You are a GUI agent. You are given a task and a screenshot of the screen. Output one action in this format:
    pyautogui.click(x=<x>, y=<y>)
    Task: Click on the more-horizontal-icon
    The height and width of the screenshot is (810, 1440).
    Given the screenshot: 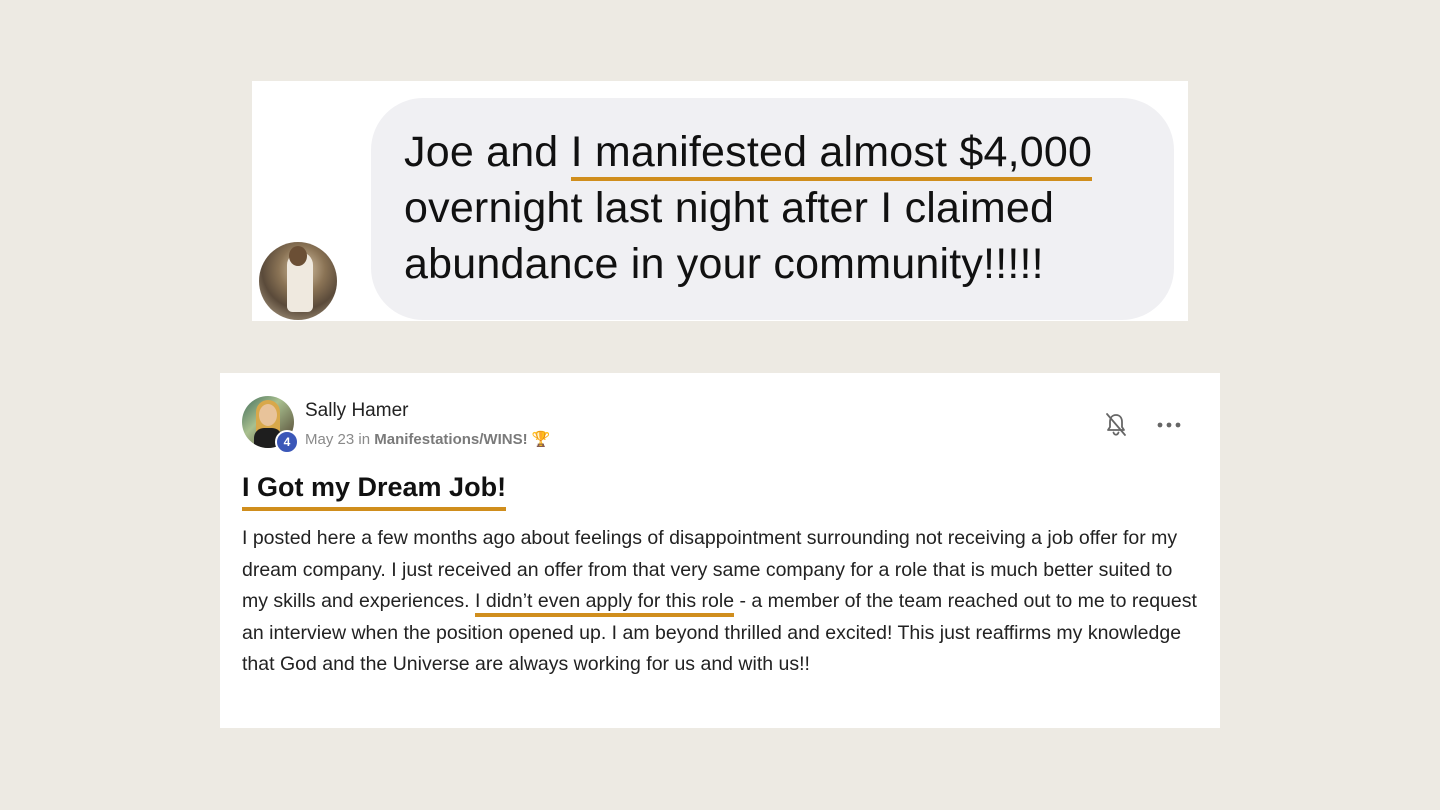 What is the action you would take?
    pyautogui.click(x=1169, y=425)
    